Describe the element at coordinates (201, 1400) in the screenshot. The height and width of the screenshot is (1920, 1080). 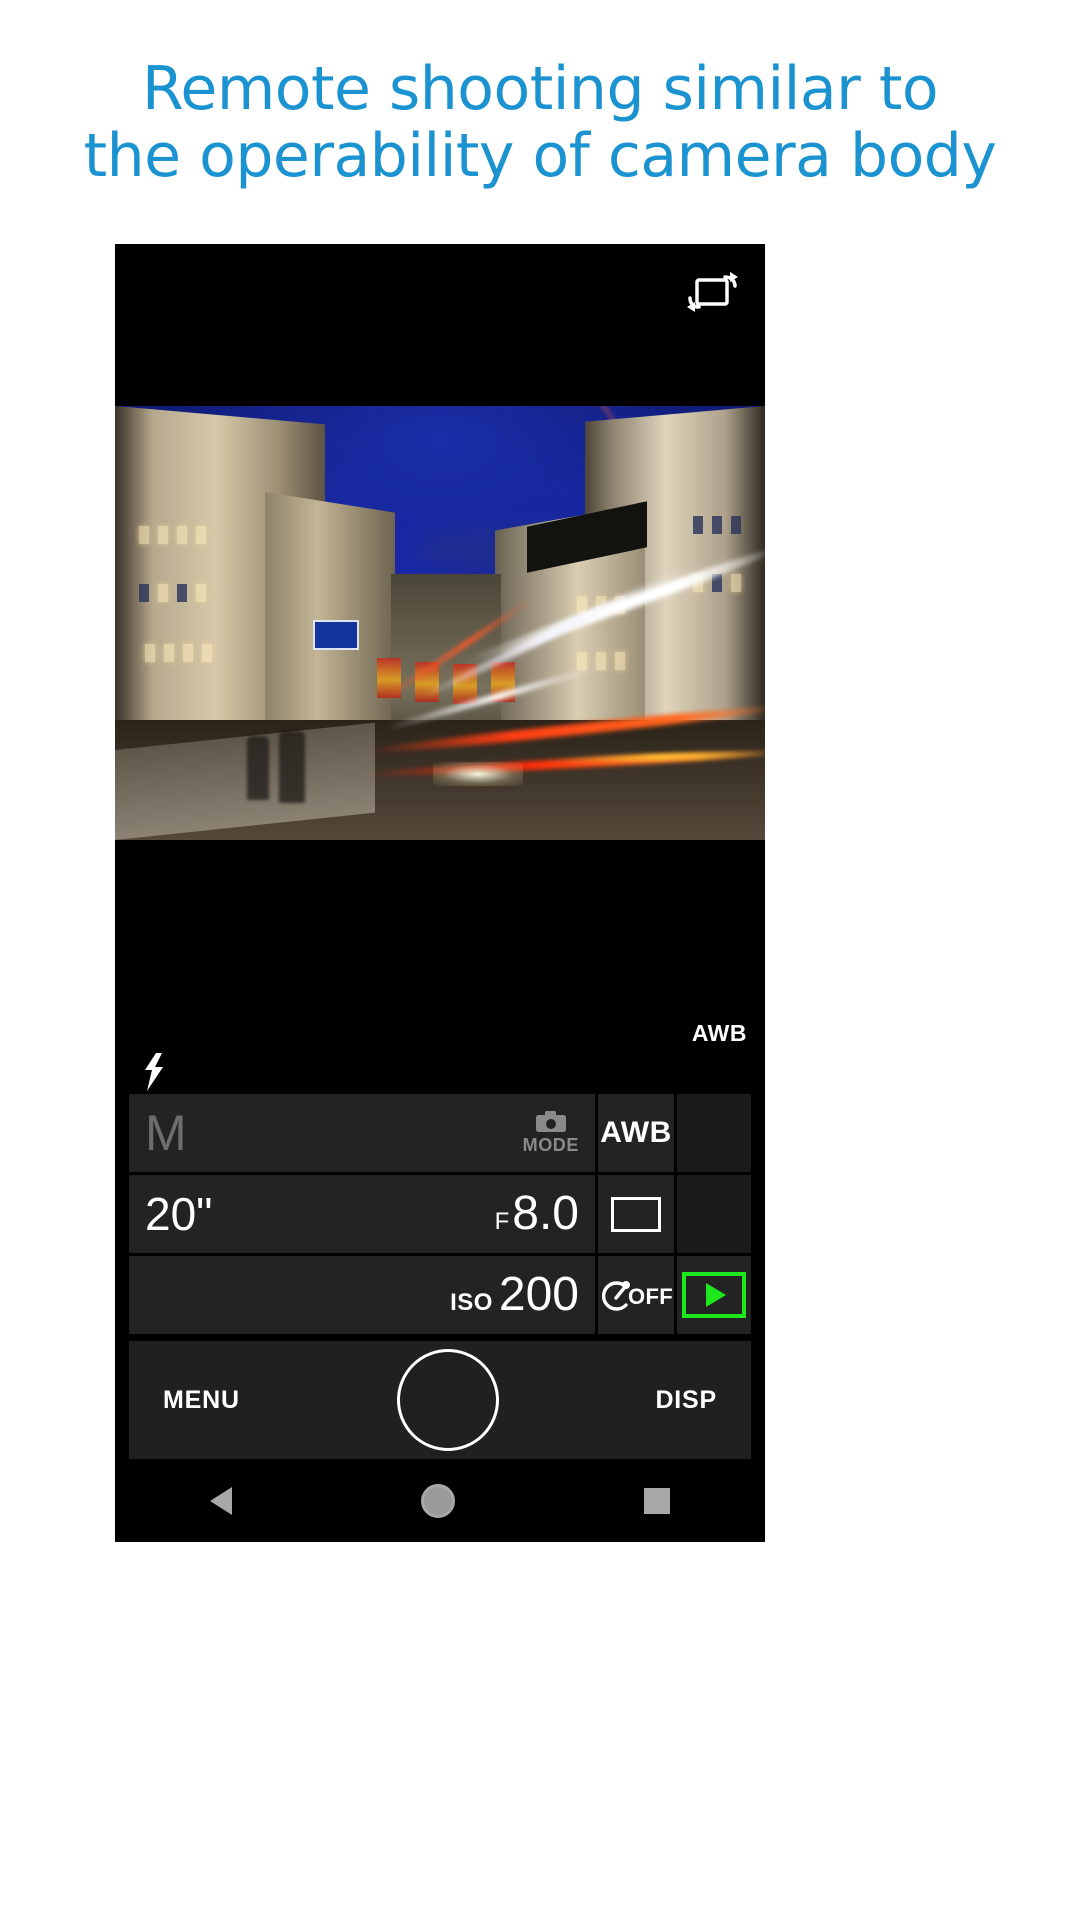
I see `menu-button: MENU` at that location.